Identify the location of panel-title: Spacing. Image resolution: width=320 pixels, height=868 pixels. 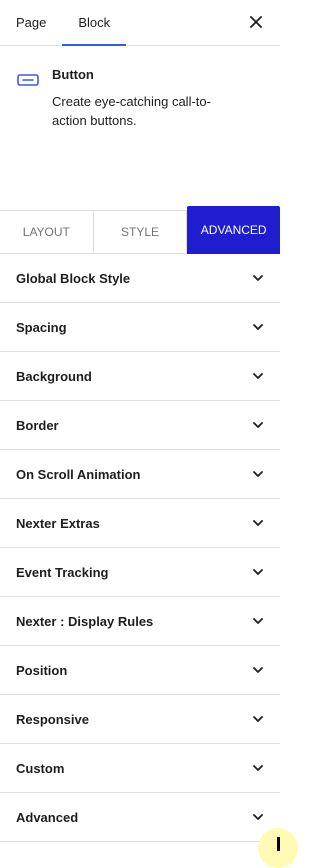
(41, 327).